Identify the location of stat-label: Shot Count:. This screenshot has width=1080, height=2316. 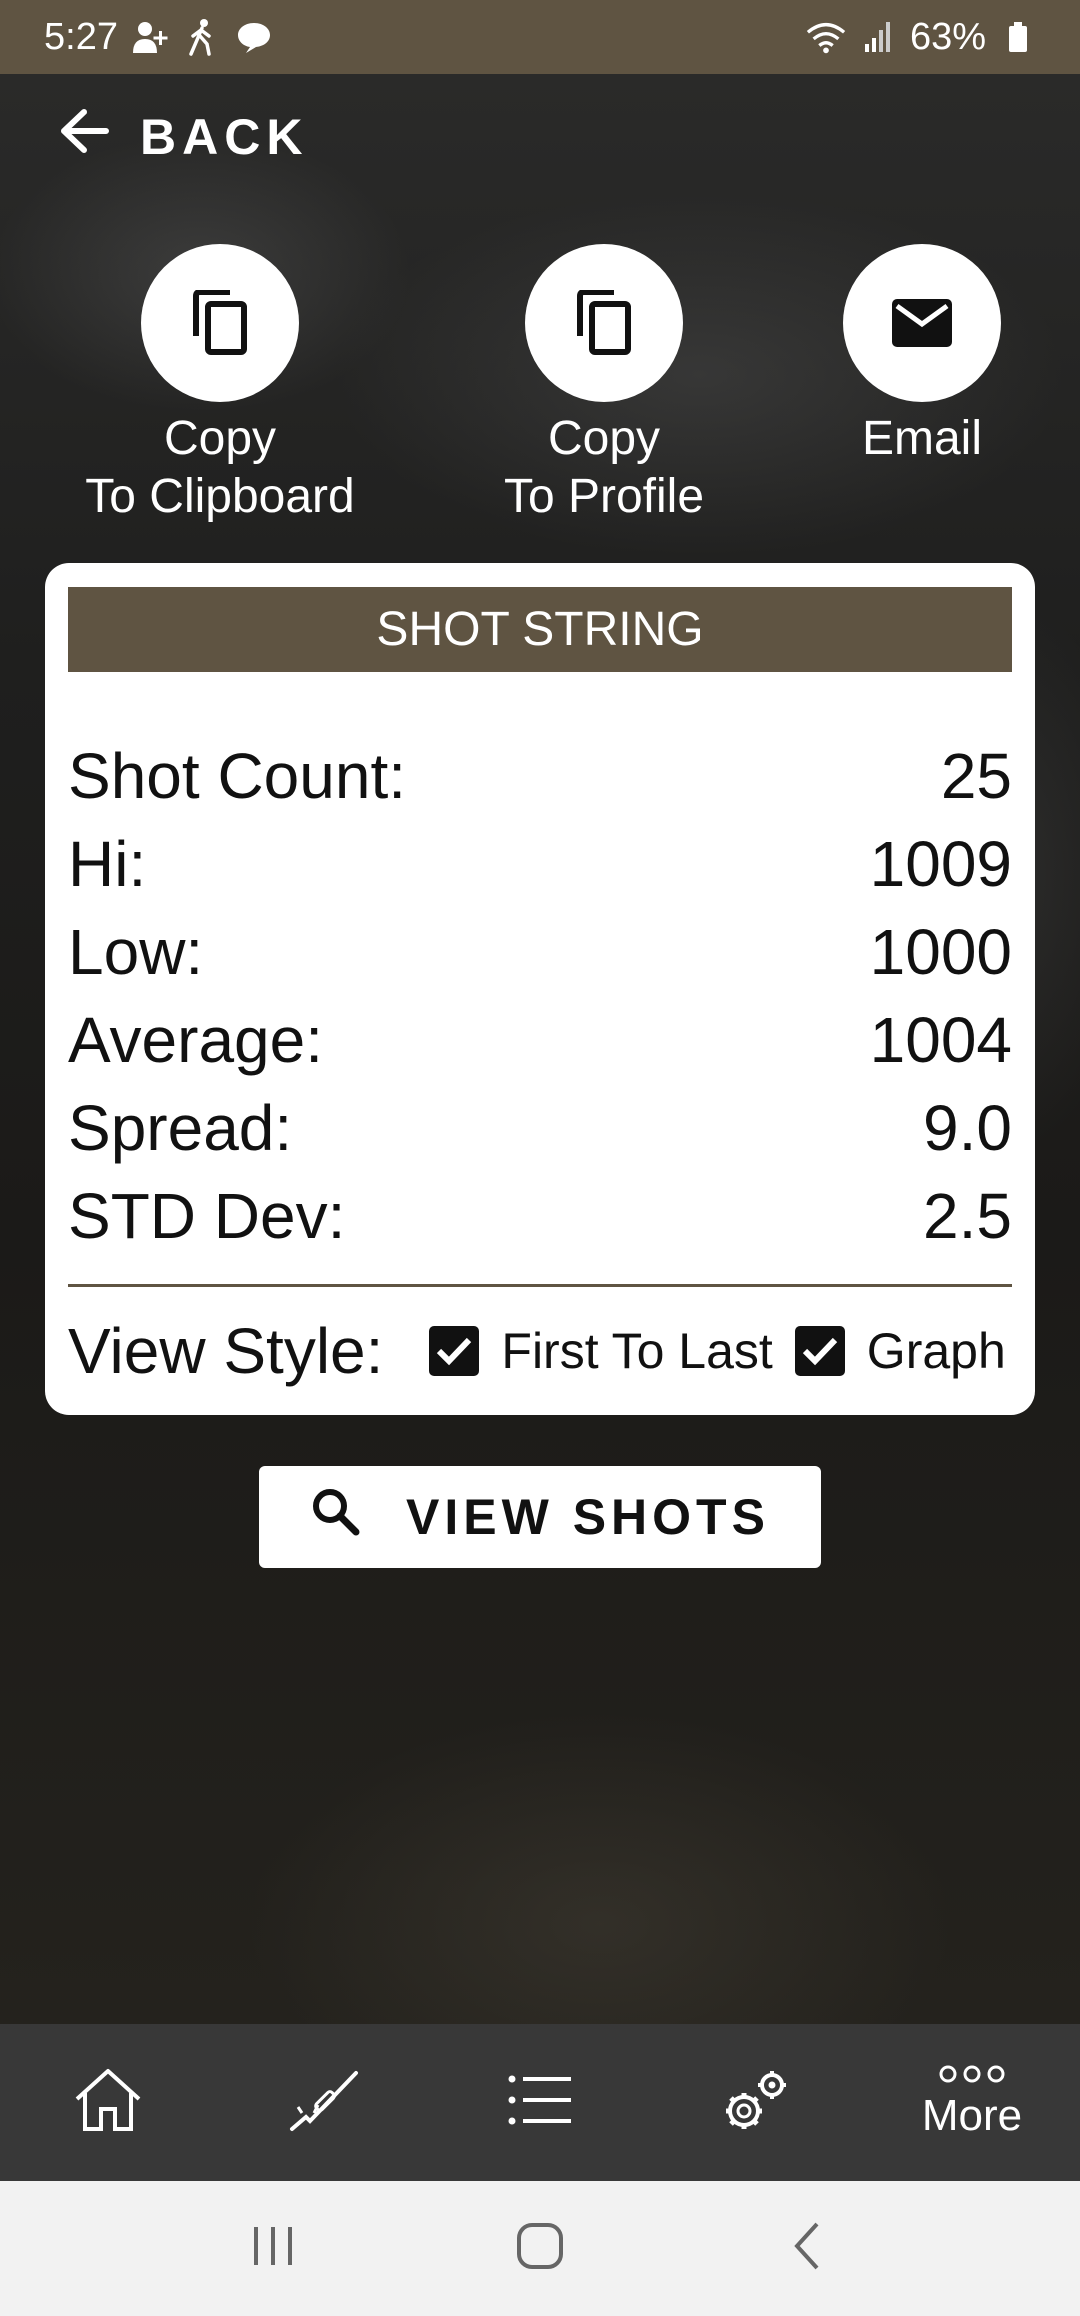
(237, 776).